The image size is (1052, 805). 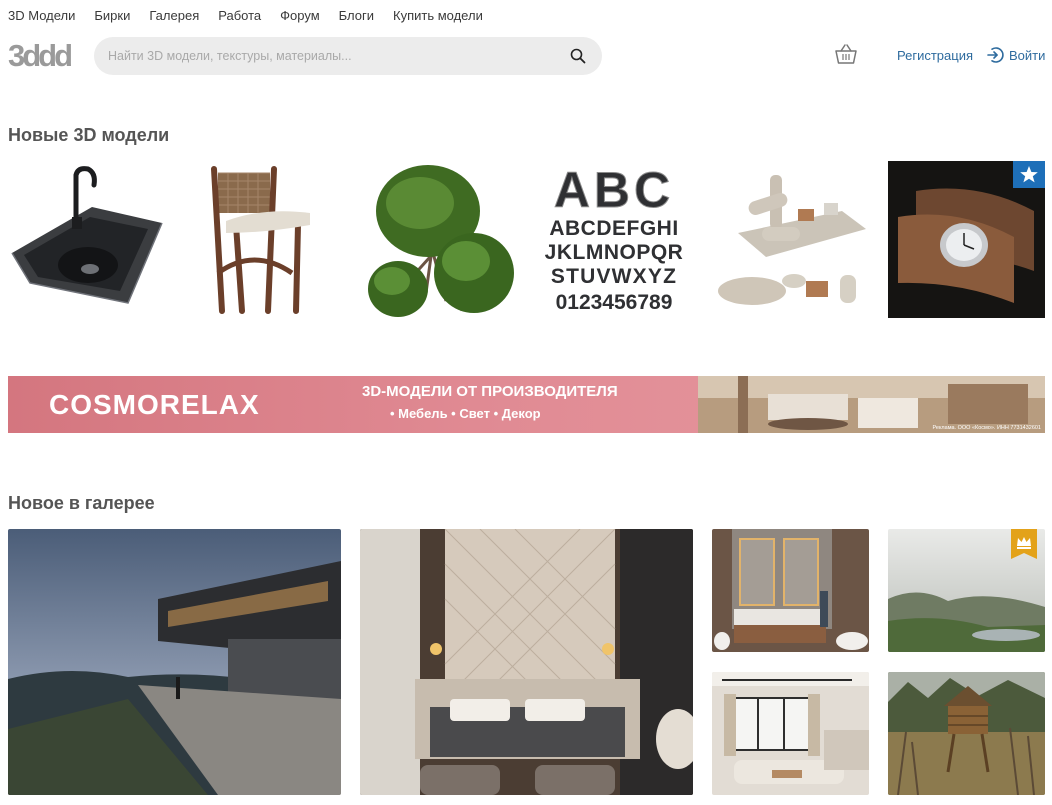 I want to click on nav-buy-models: Купить модели, so click(x=438, y=15).